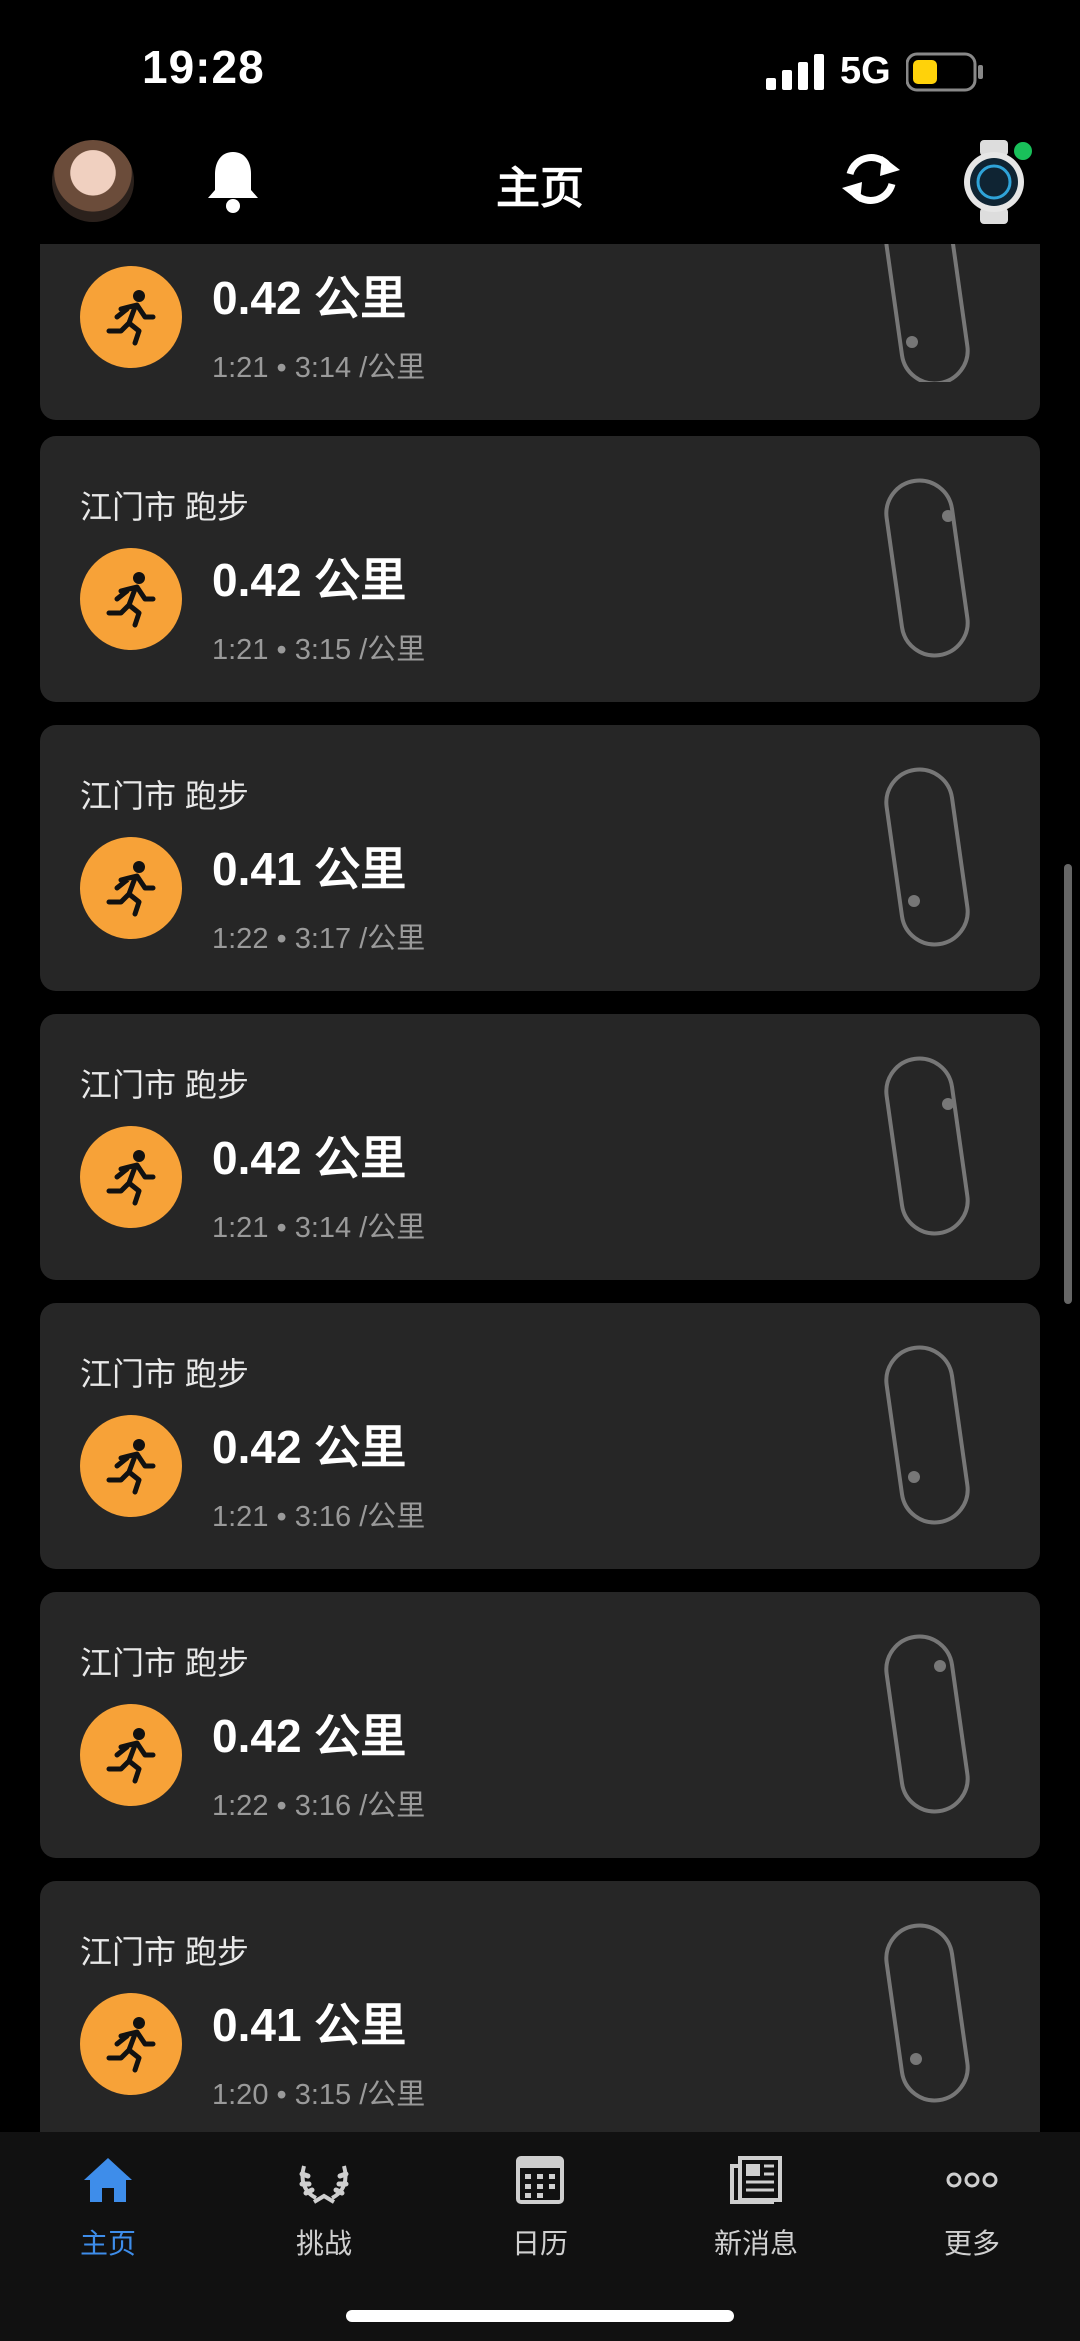  What do you see at coordinates (203, 67) in the screenshot?
I see `status-time: 19:28` at bounding box center [203, 67].